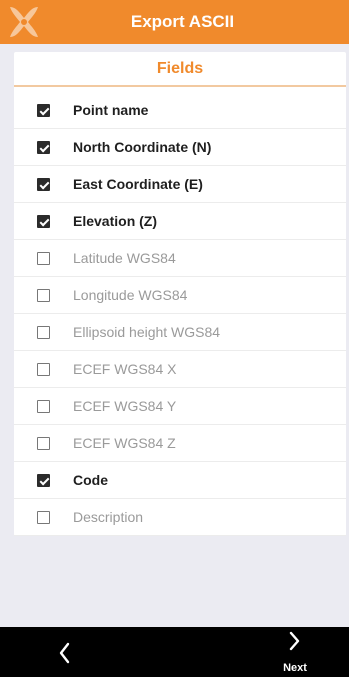 The image size is (349, 677). Describe the element at coordinates (147, 332) in the screenshot. I see `field-label: Ellipsoid height WGS84` at that location.